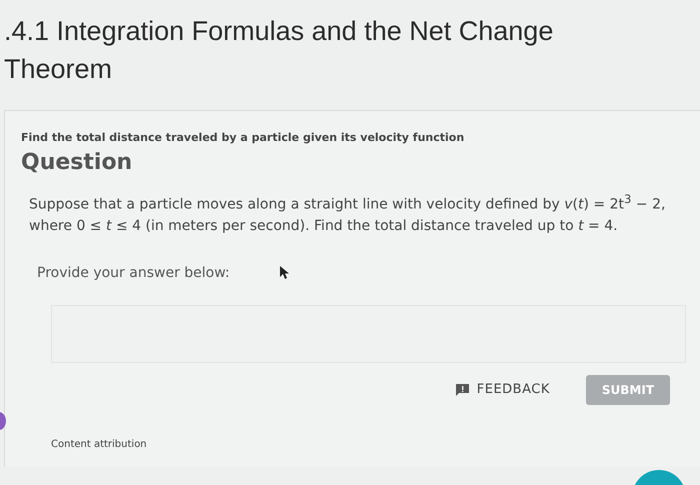  Describe the element at coordinates (462, 390) in the screenshot. I see `comment-icon` at that location.